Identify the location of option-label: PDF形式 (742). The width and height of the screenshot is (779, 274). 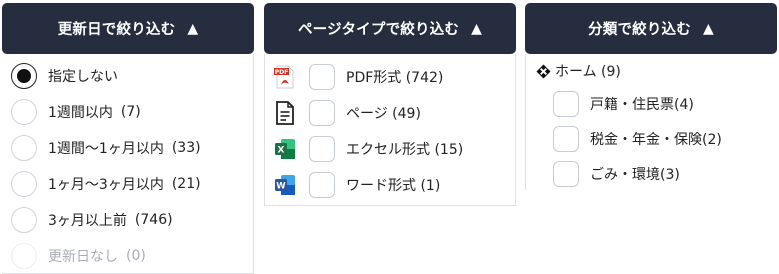
(395, 78).